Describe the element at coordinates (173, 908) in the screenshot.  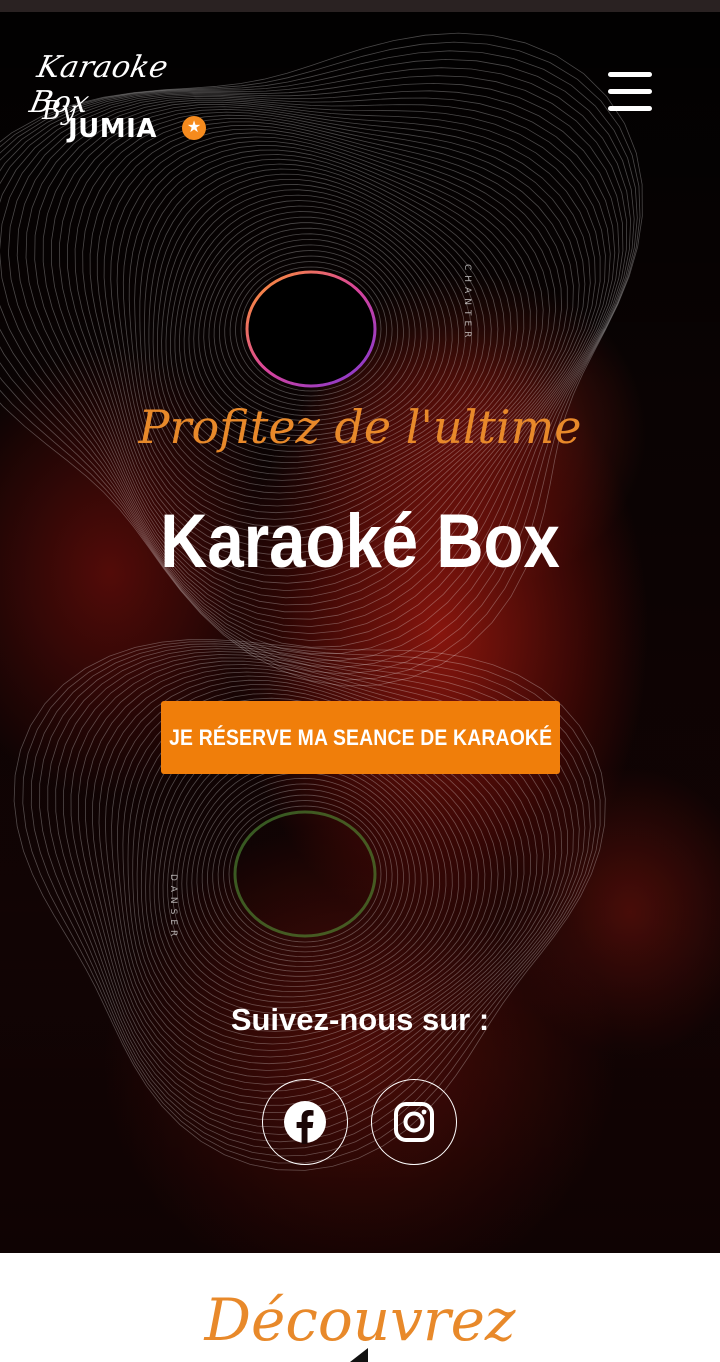
I see `side-word-danser: DANSER` at that location.